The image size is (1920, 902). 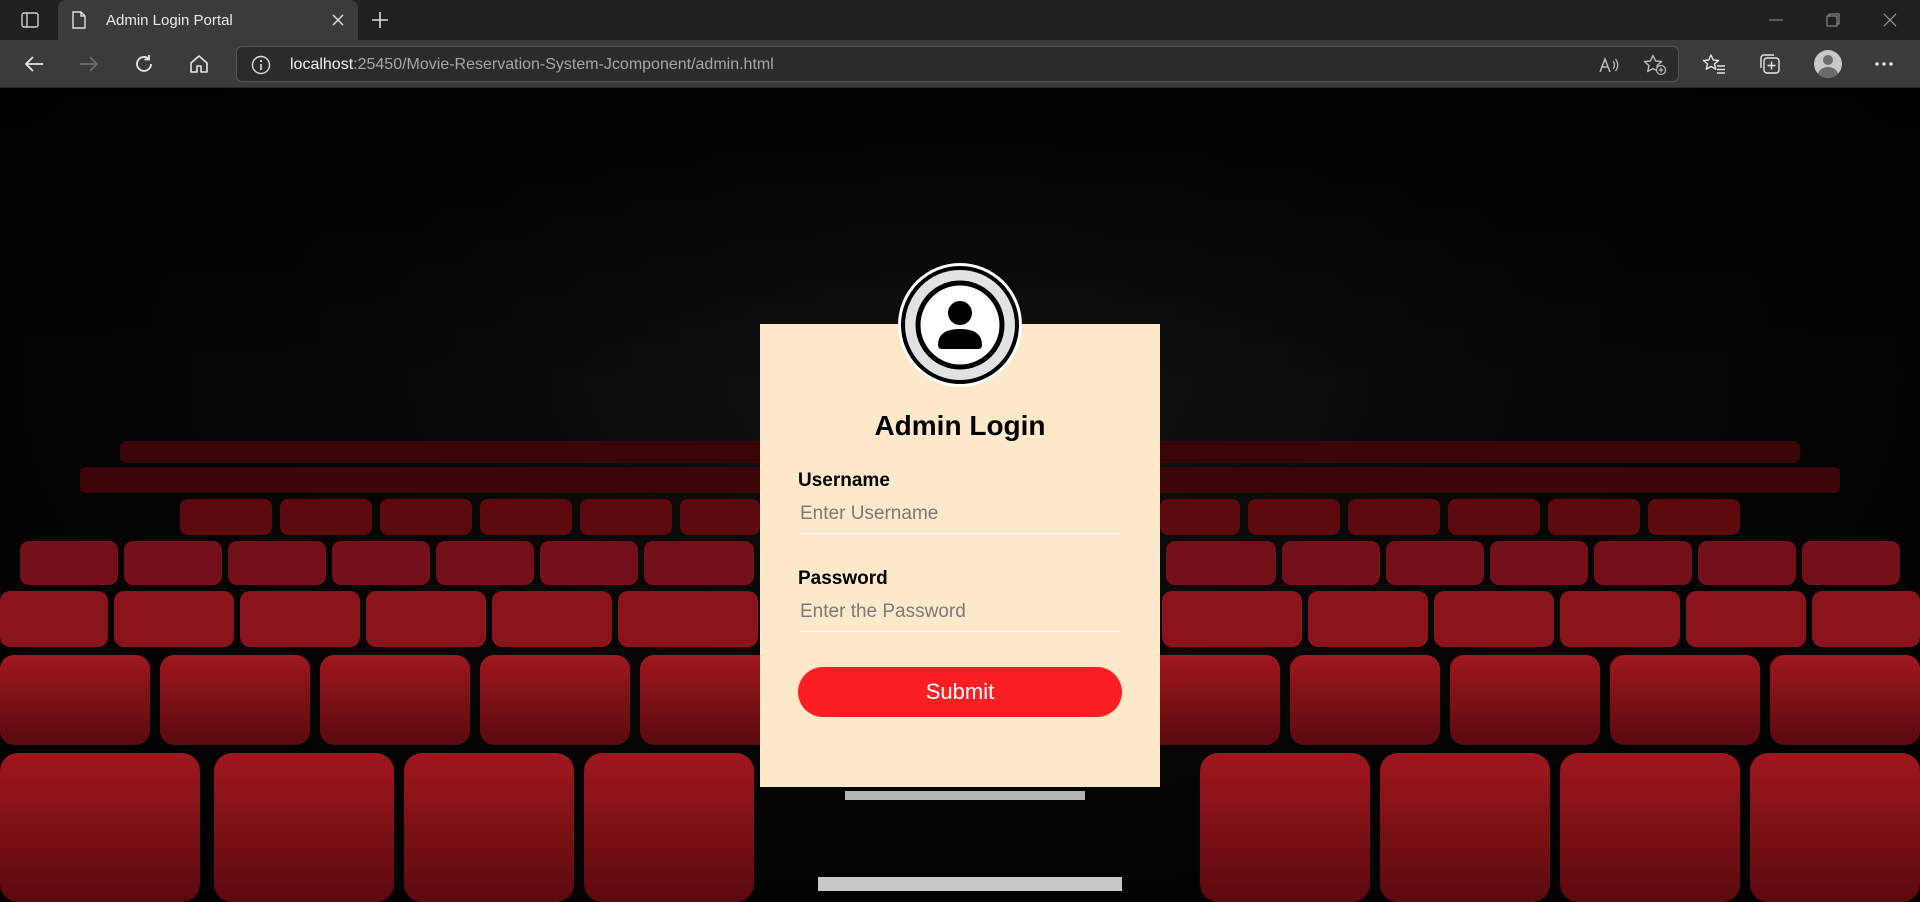 What do you see at coordinates (843, 578) in the screenshot?
I see `password-label: Password` at bounding box center [843, 578].